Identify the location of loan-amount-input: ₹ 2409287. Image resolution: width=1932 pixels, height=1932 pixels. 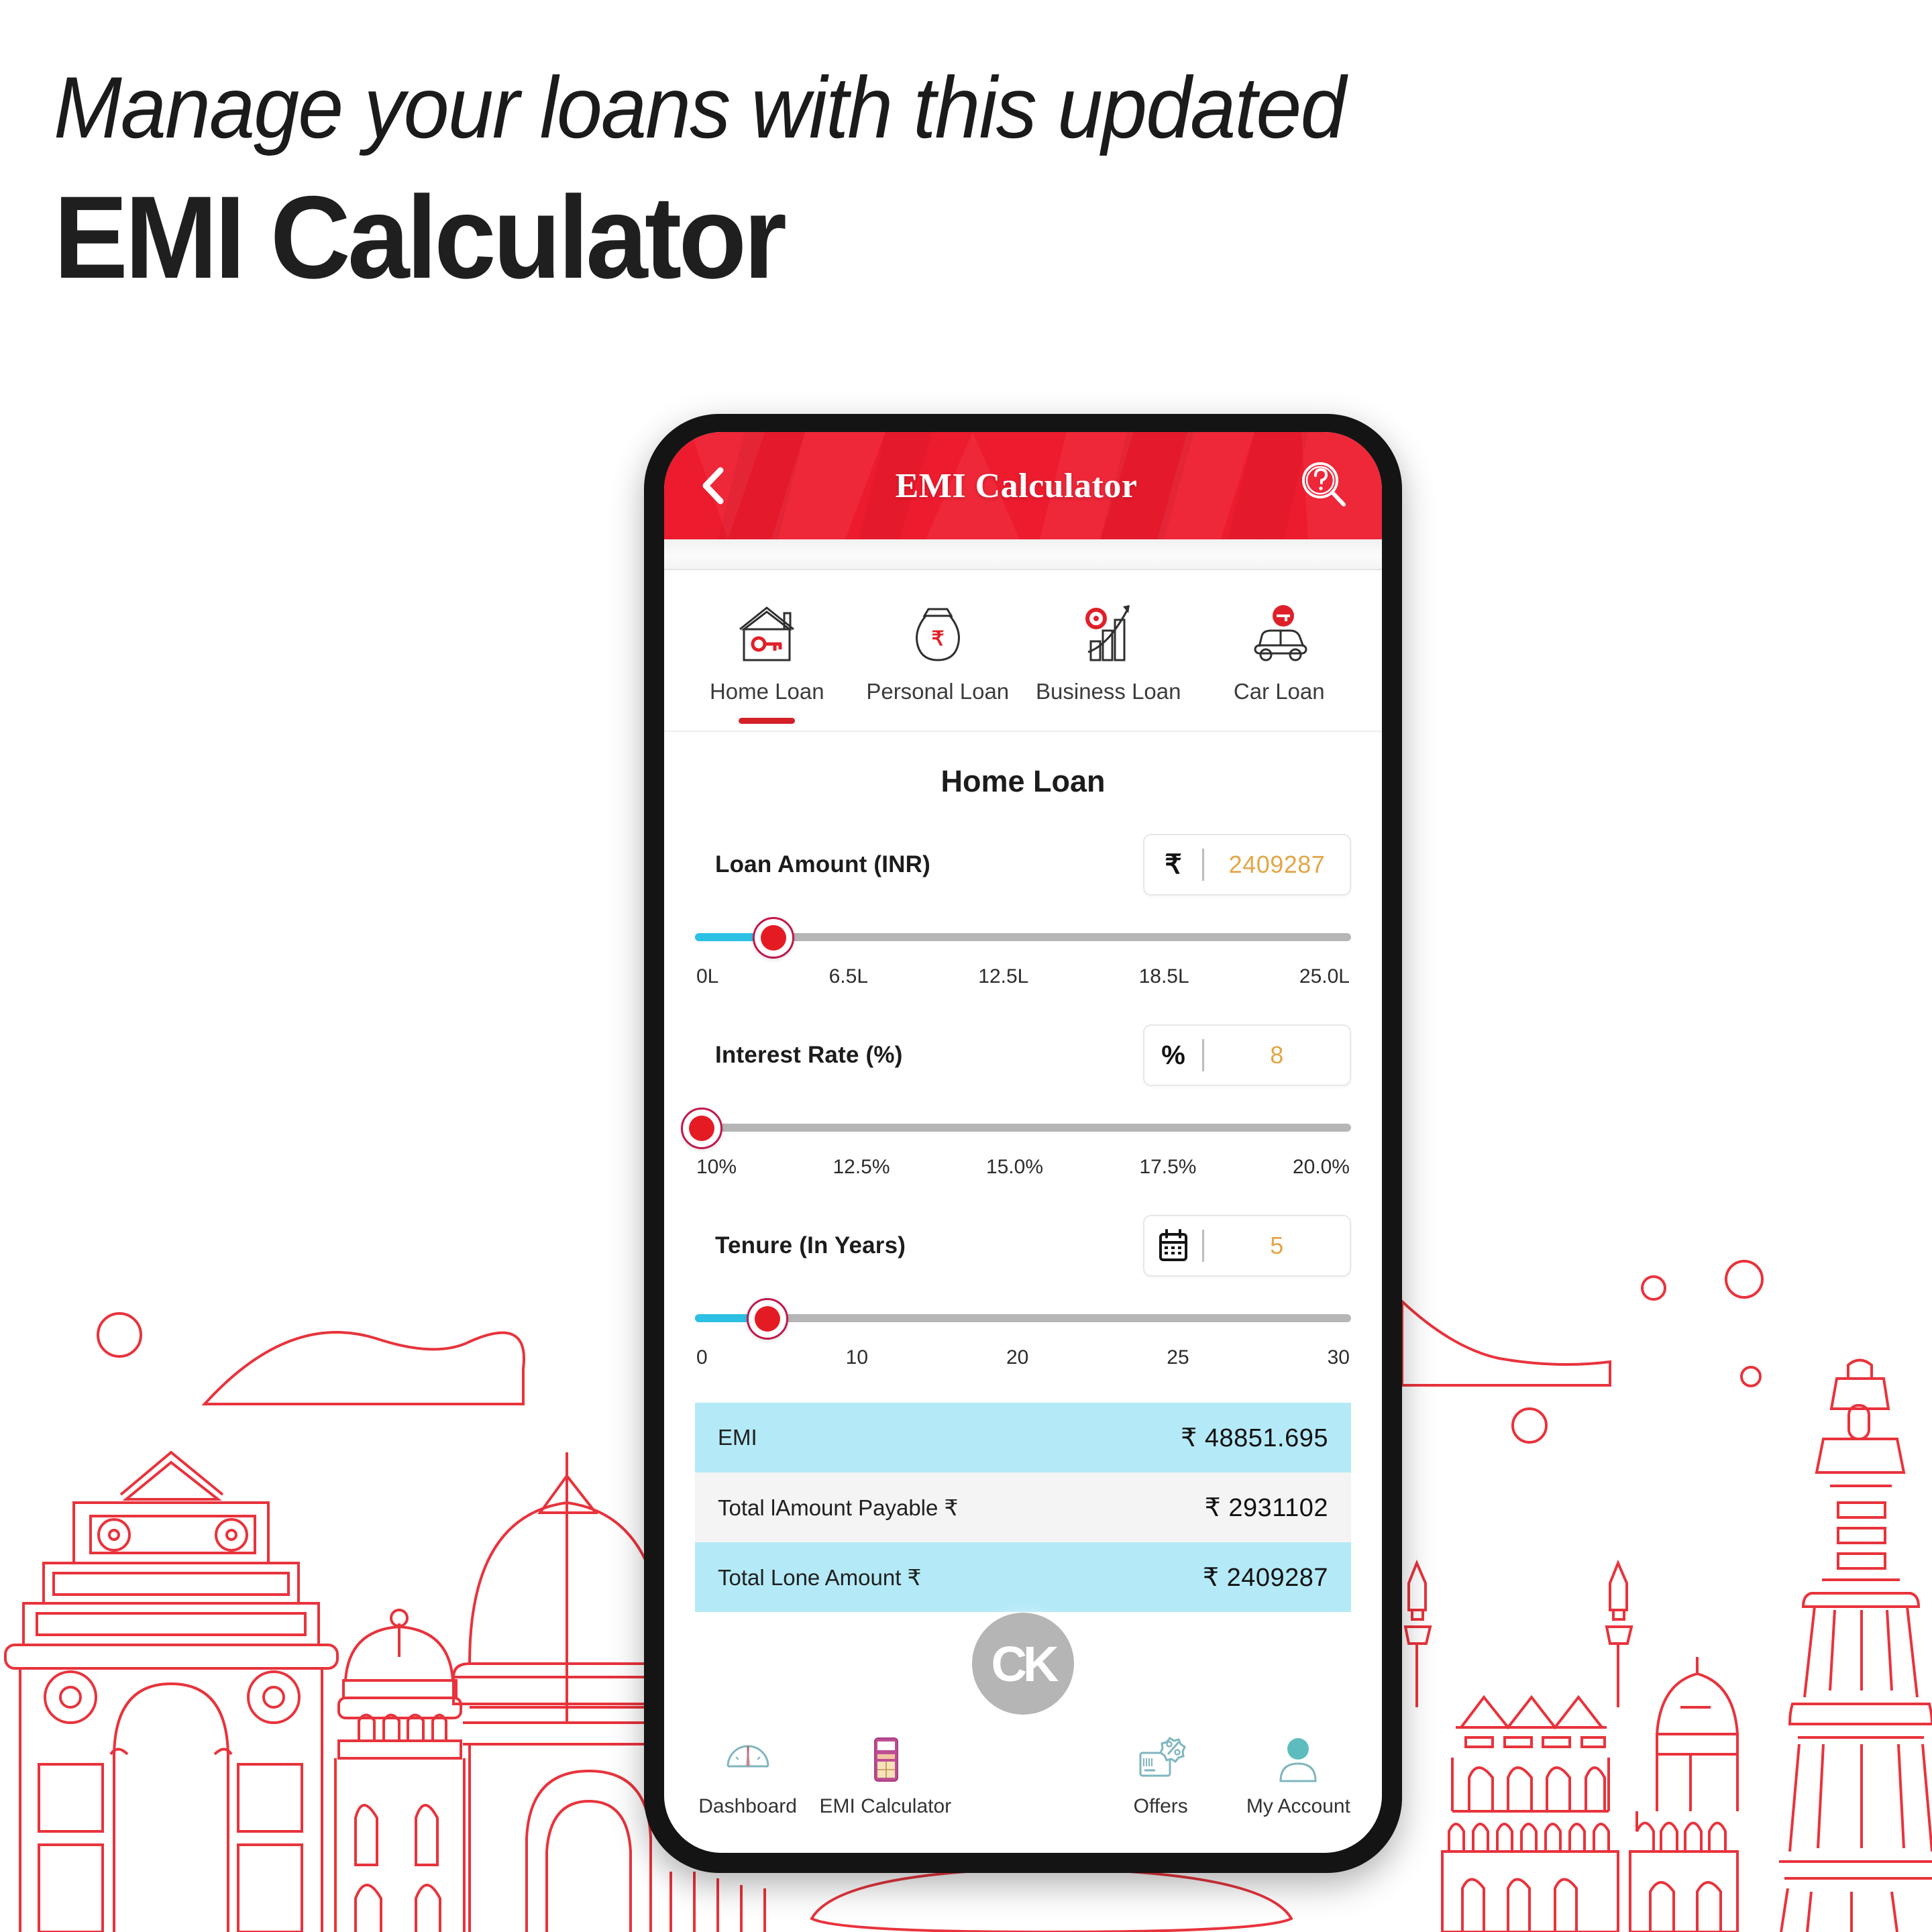
(1247, 865).